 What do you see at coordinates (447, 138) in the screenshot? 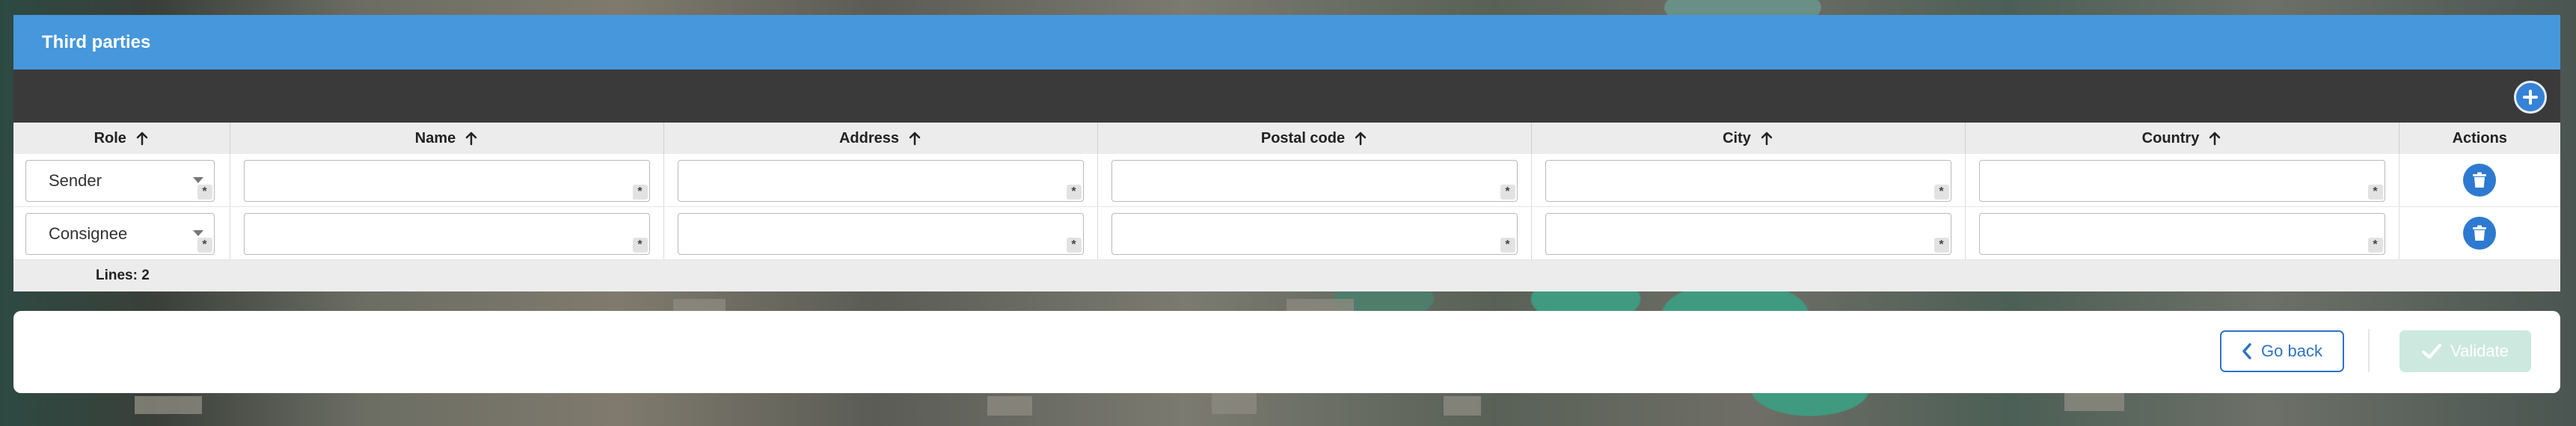
I see `column-header-name: Name` at bounding box center [447, 138].